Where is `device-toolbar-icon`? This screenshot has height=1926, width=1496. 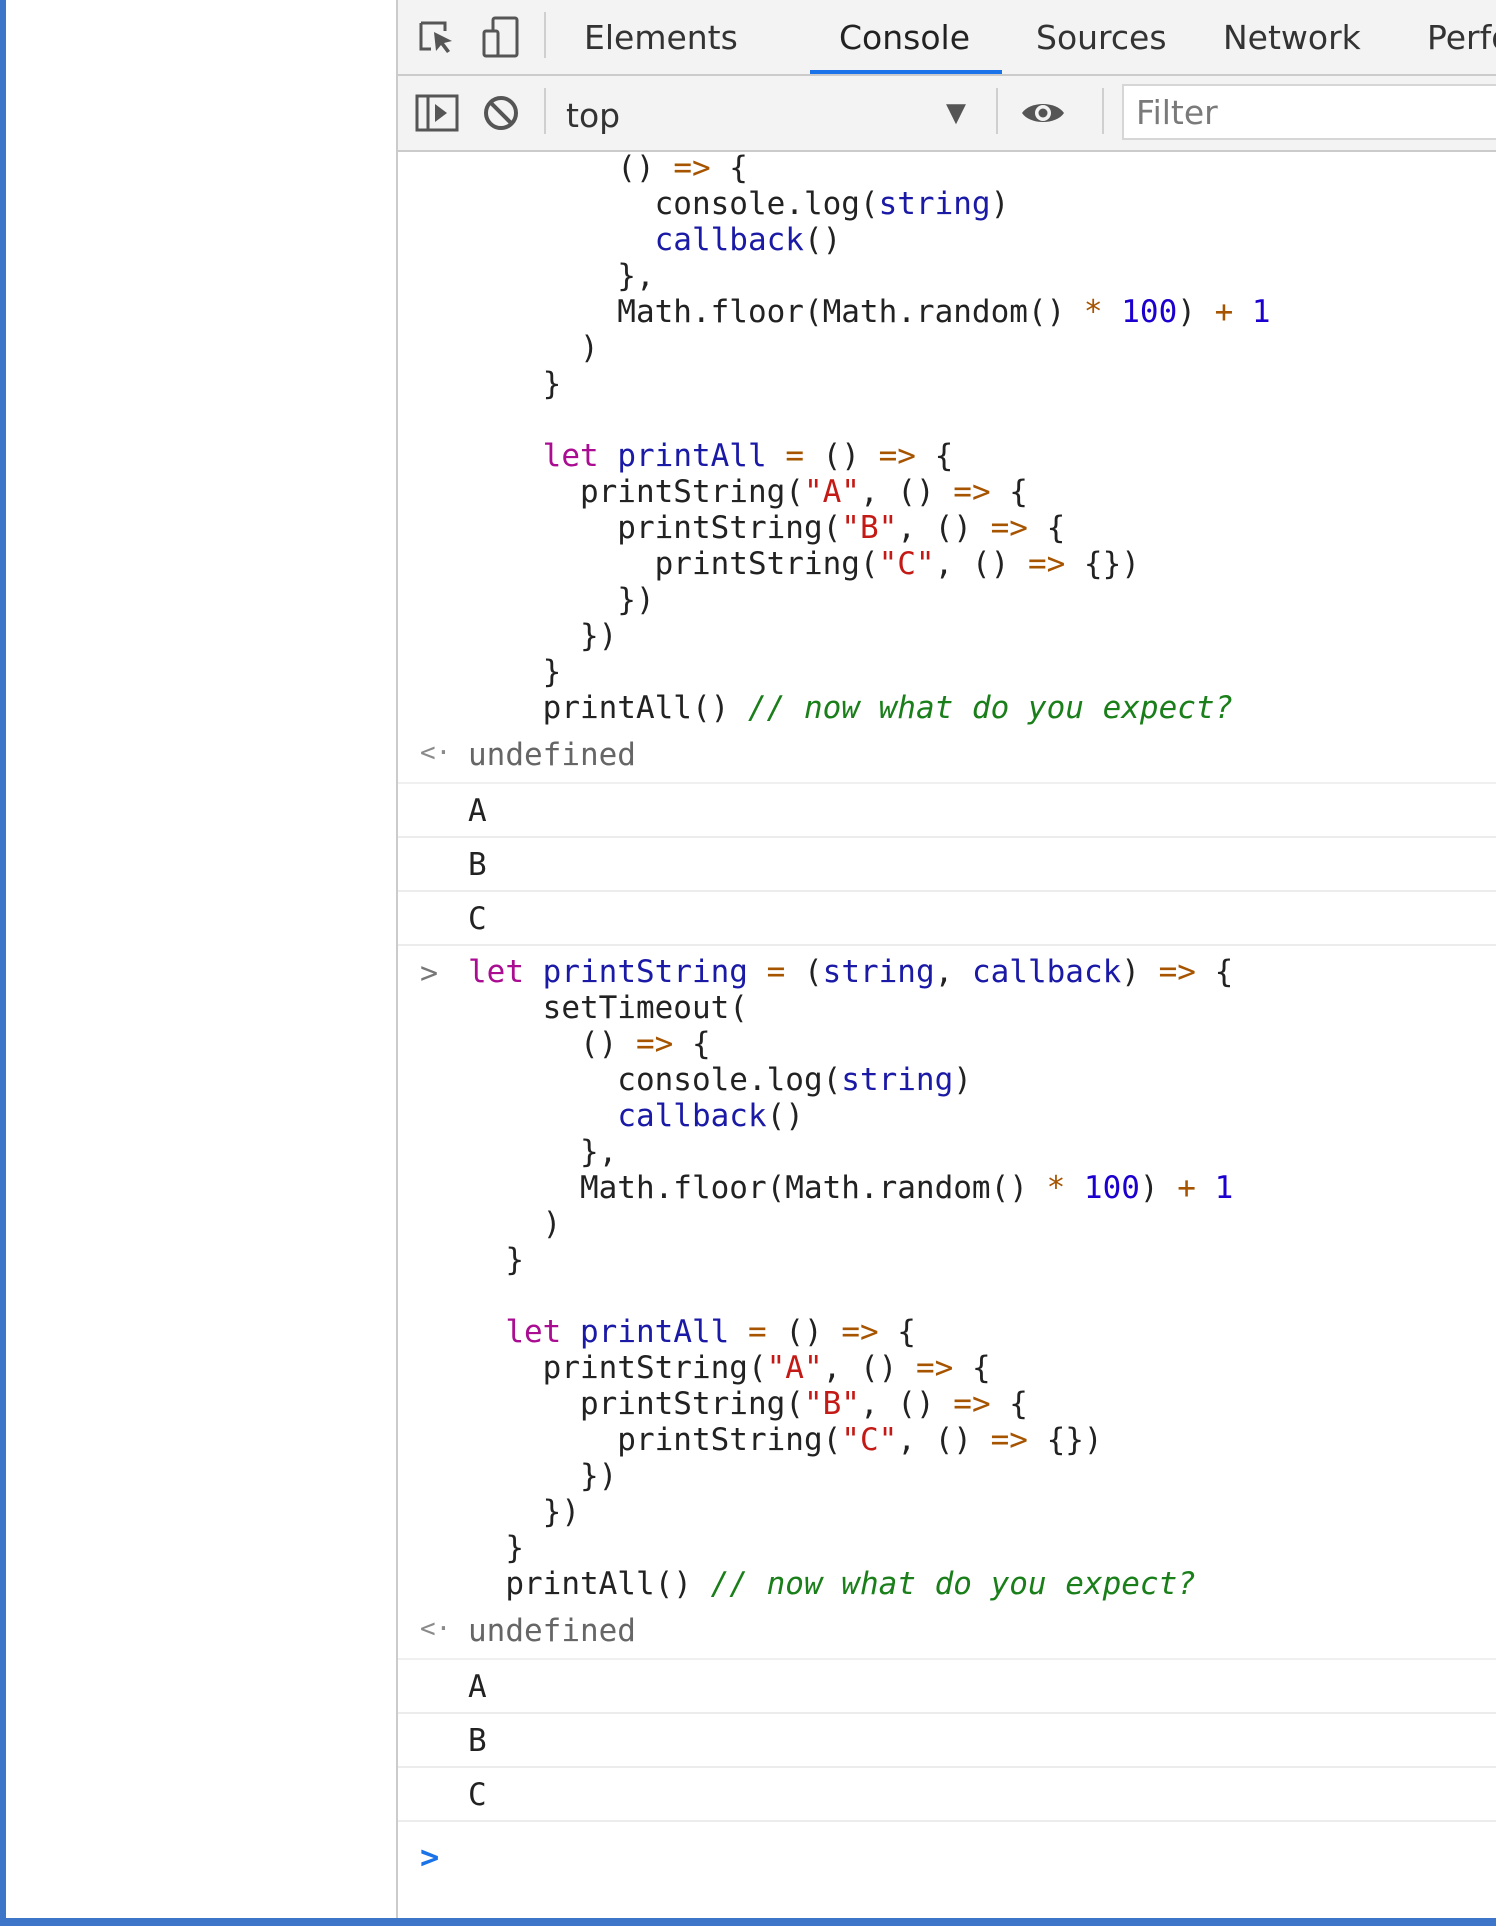 device-toolbar-icon is located at coordinates (501, 37).